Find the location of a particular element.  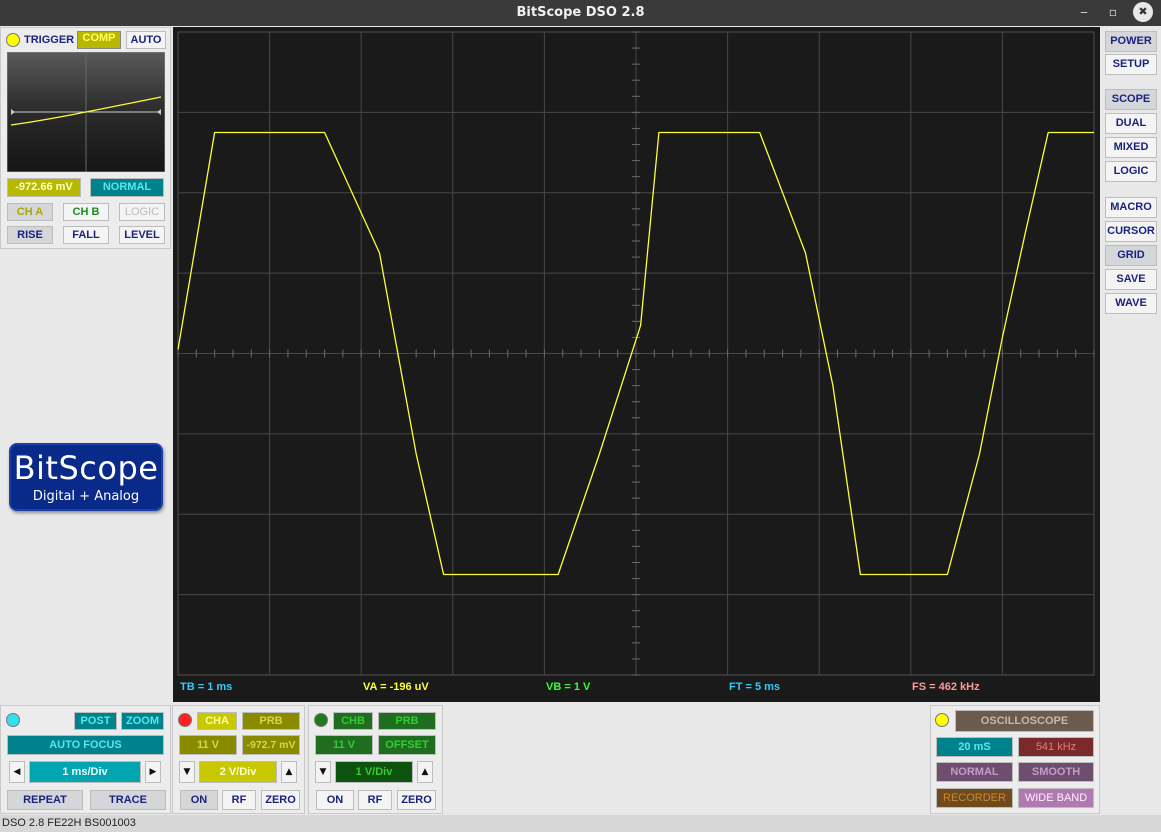

bitscope-logo: BitScope Digital + Analog is located at coordinates (86, 477).